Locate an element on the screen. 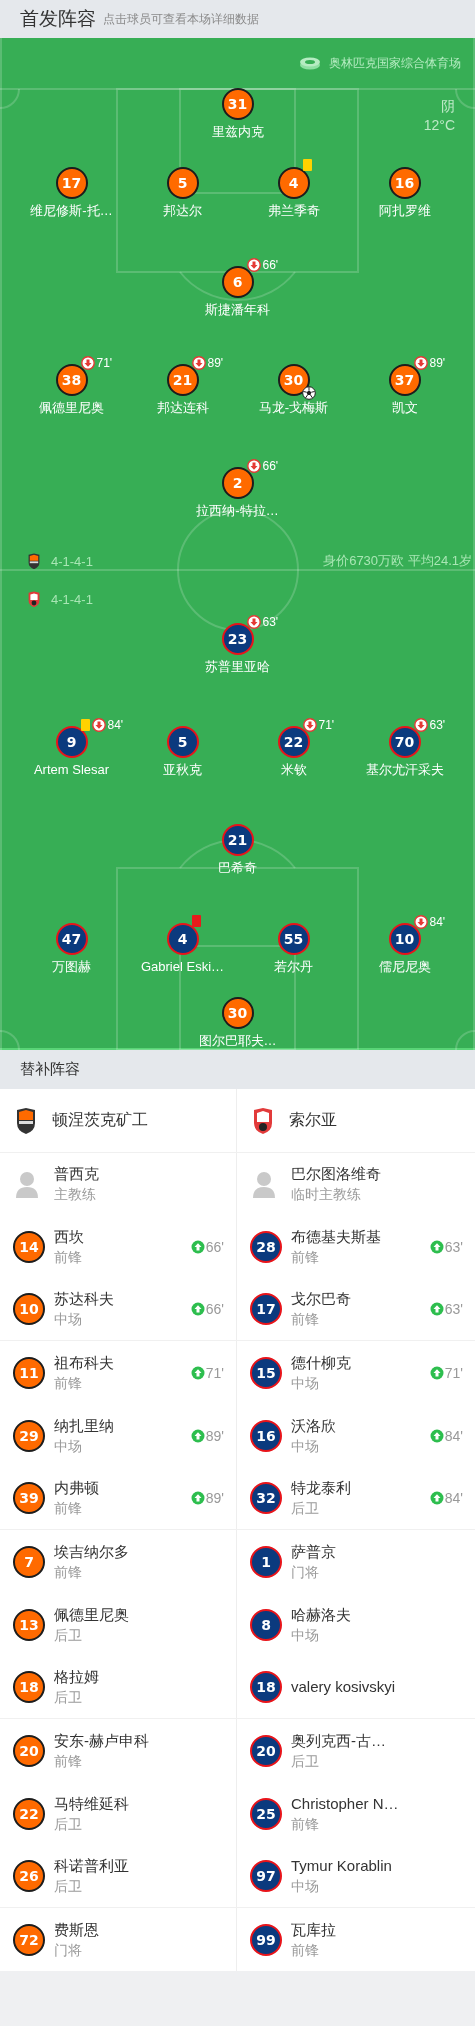 The height and width of the screenshot is (2026, 475). player-name: 内弗顿 is located at coordinates (76, 1488).